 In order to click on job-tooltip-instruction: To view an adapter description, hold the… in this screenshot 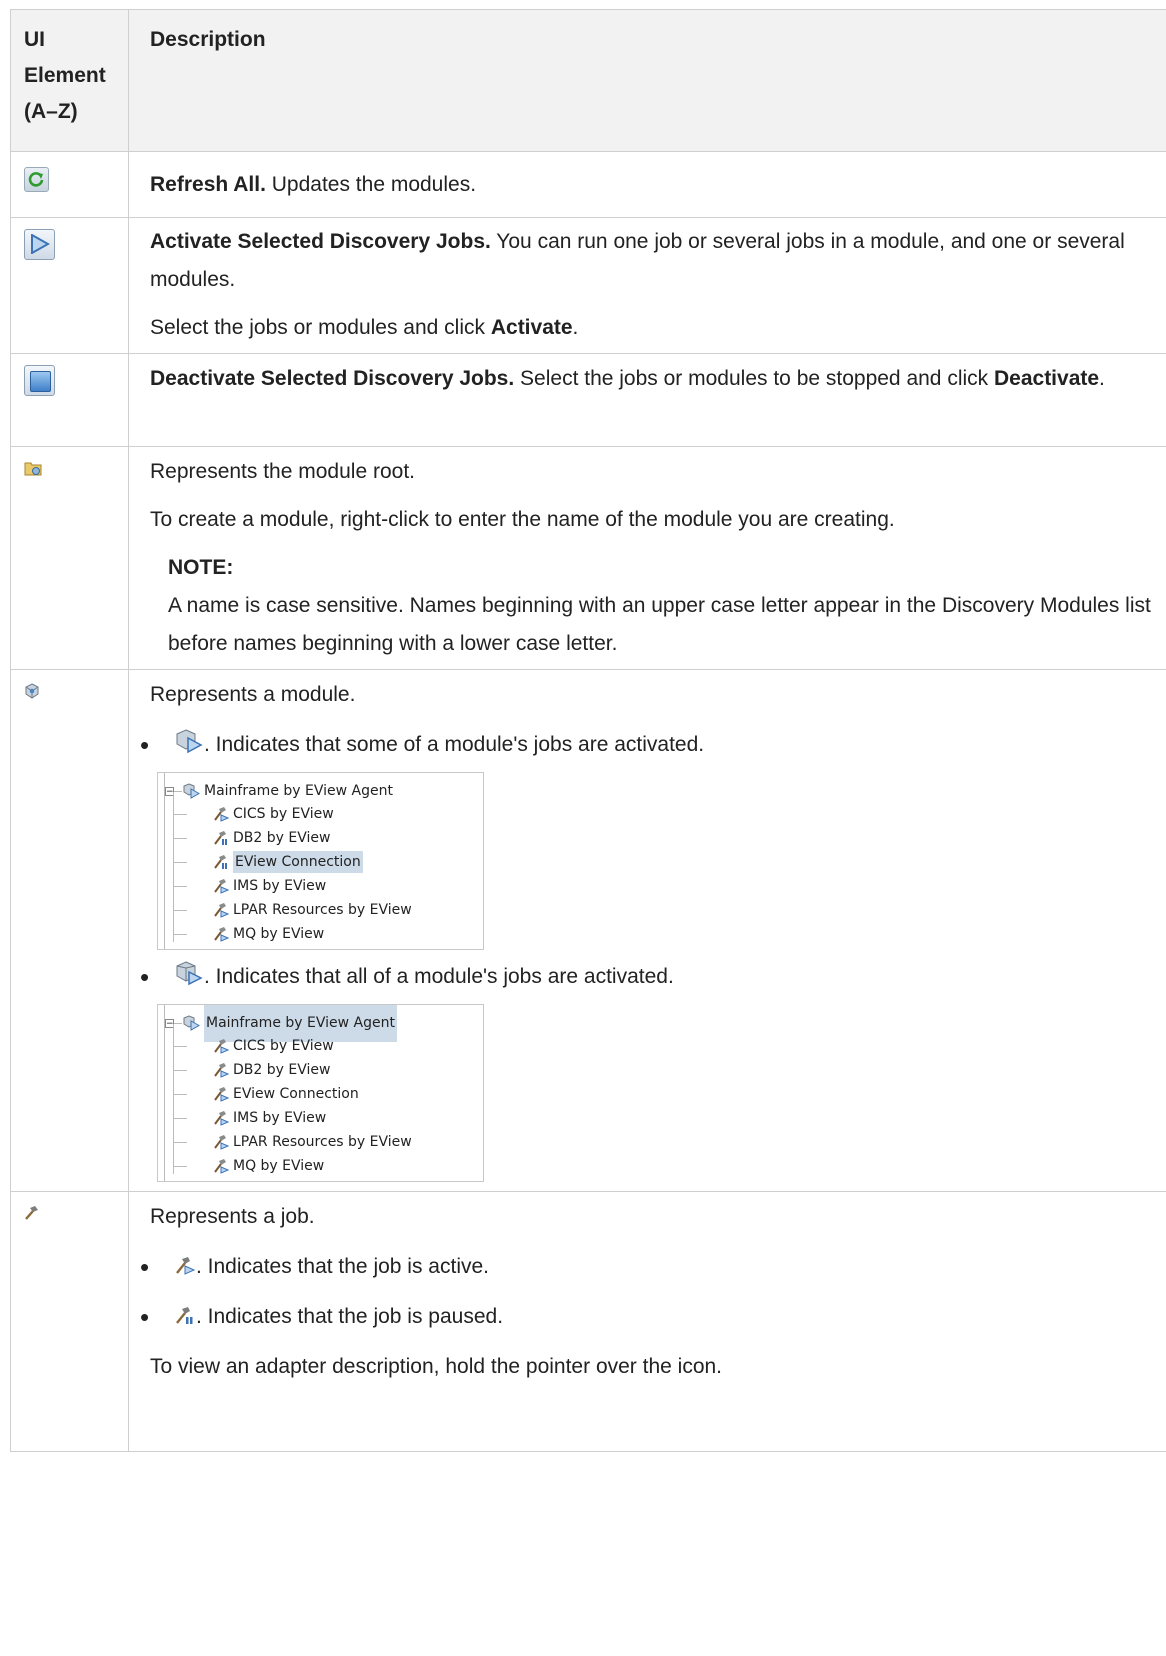, I will do `click(436, 1366)`.